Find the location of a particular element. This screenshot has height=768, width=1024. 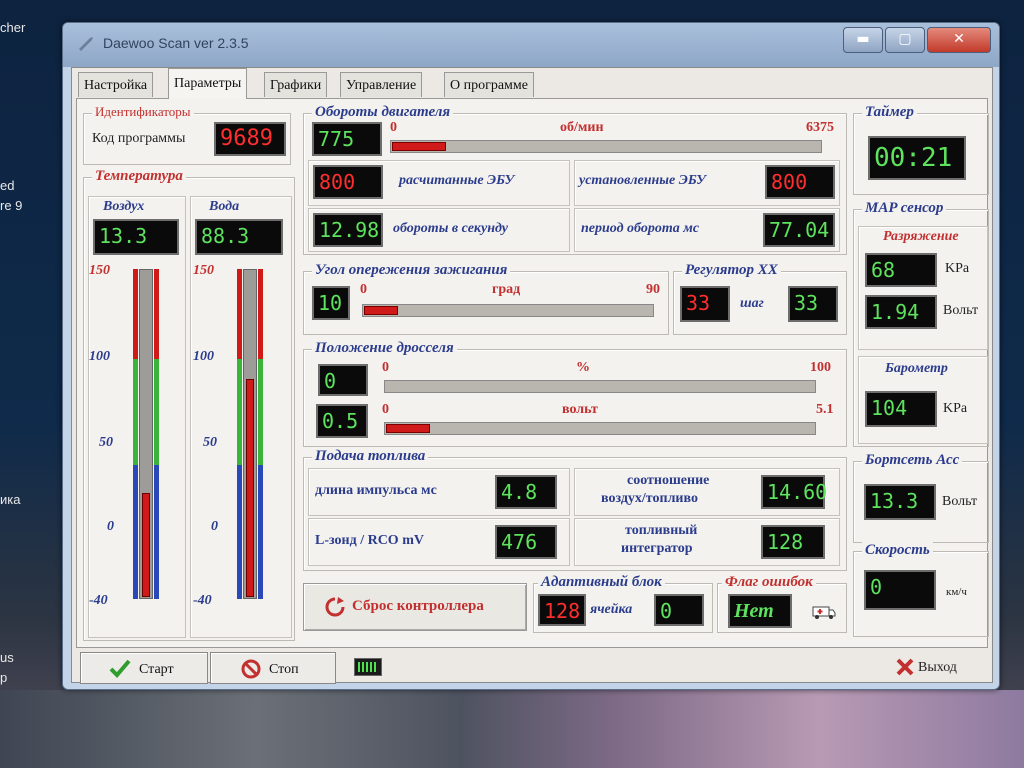

ecu-set-display: 800 is located at coordinates (800, 182).